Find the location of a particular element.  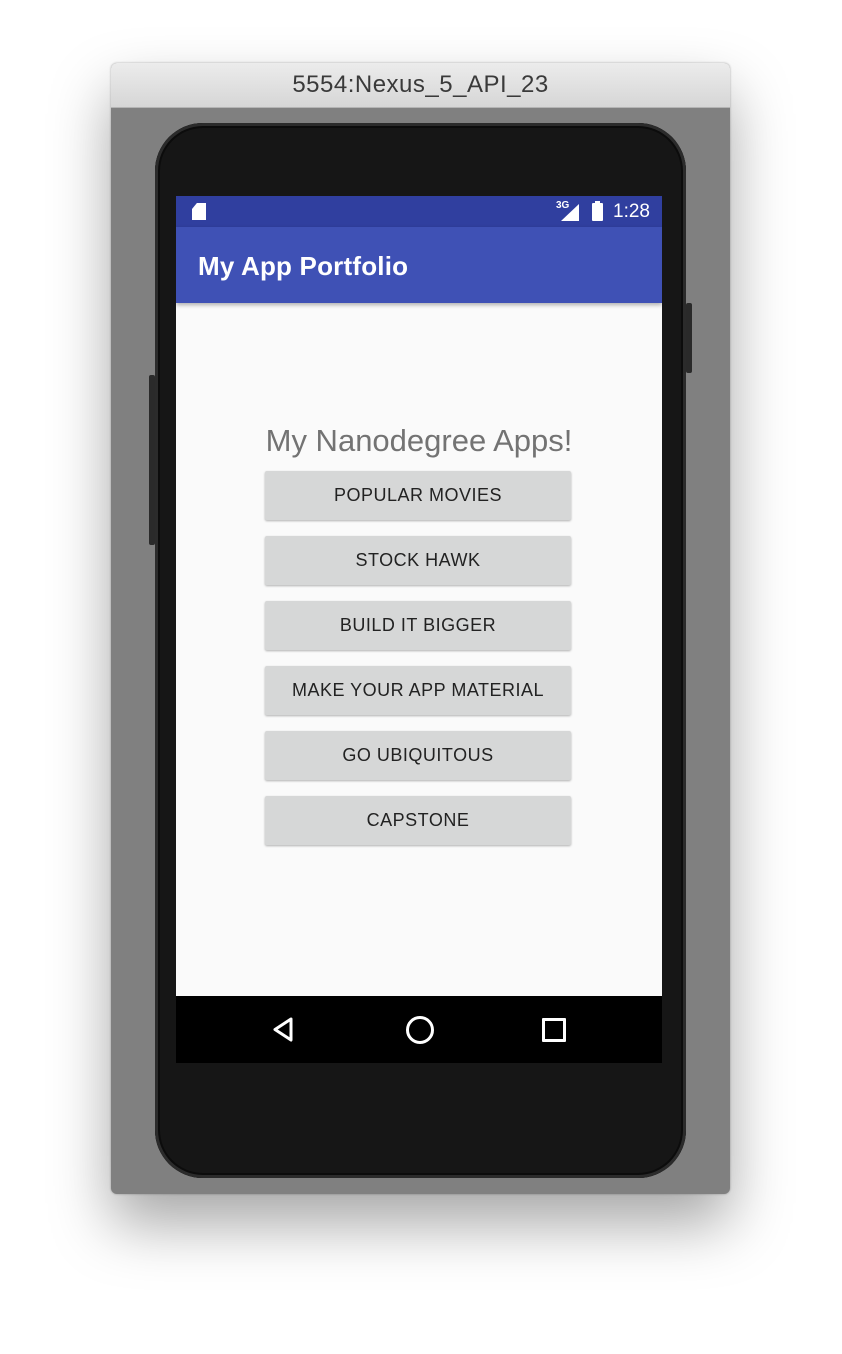

stock-hawk-button: STOCK HAWK is located at coordinates (418, 560).